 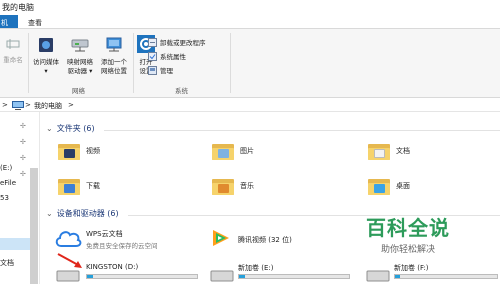 What do you see at coordinates (114, 71) in the screenshot?
I see `add-location-label-2: 网络位置` at bounding box center [114, 71].